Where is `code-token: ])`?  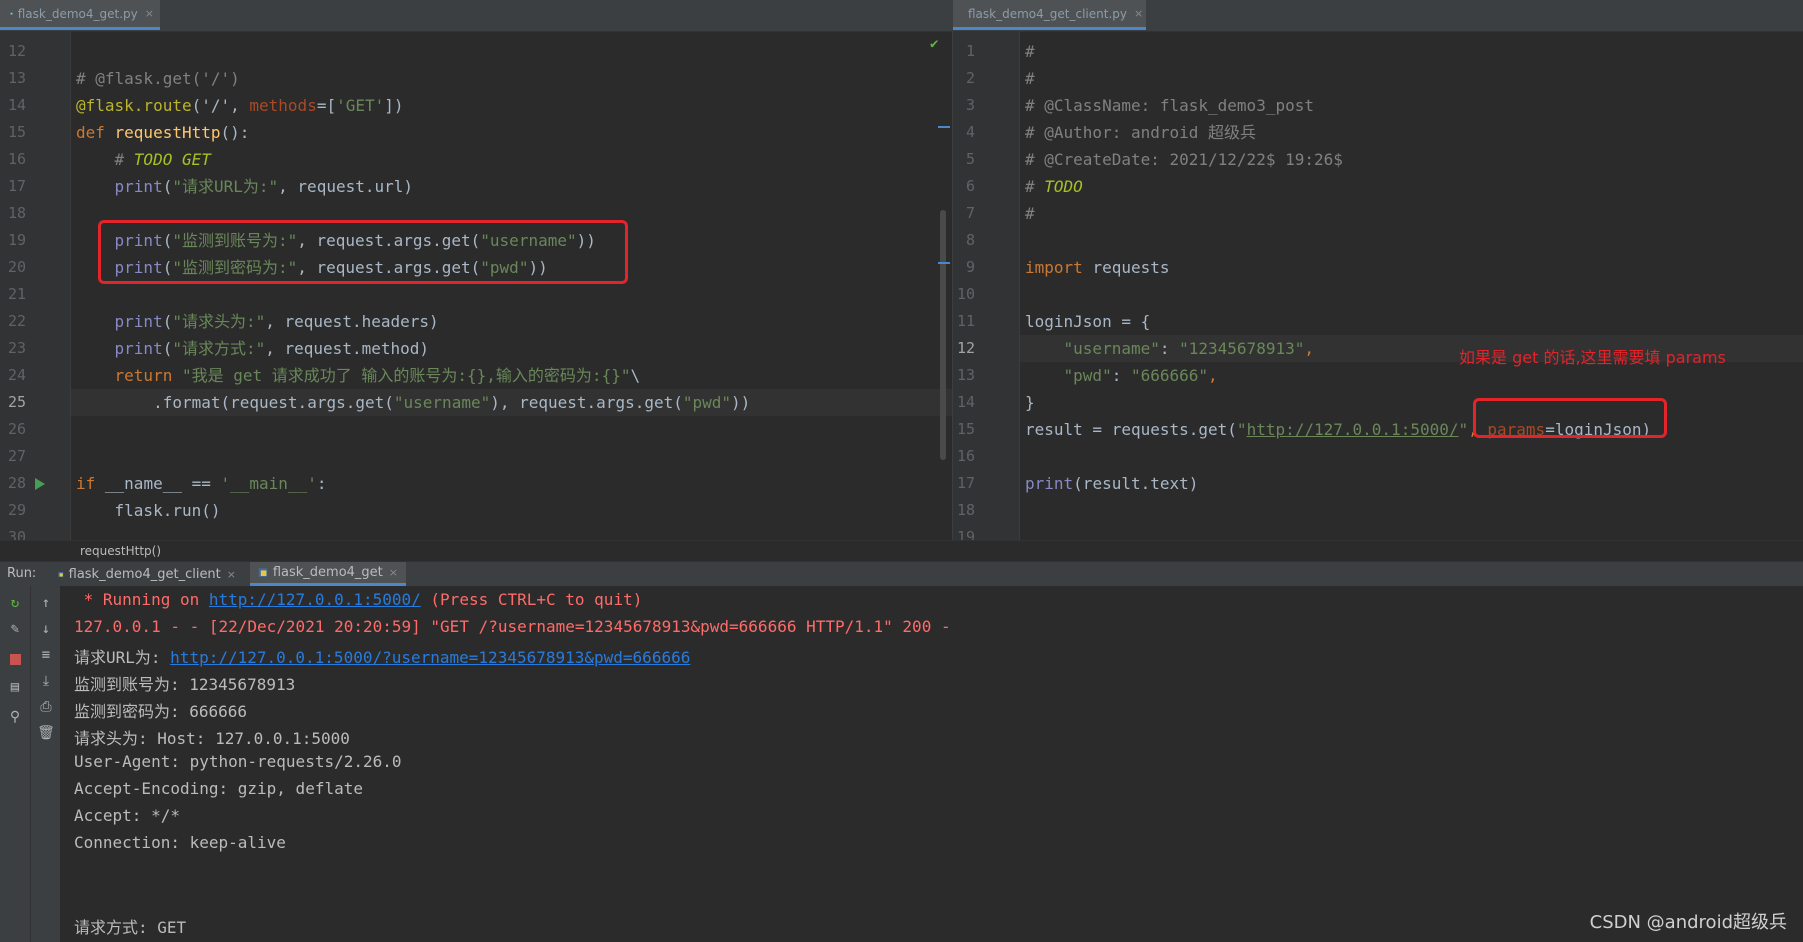 code-token: ]) is located at coordinates (394, 105).